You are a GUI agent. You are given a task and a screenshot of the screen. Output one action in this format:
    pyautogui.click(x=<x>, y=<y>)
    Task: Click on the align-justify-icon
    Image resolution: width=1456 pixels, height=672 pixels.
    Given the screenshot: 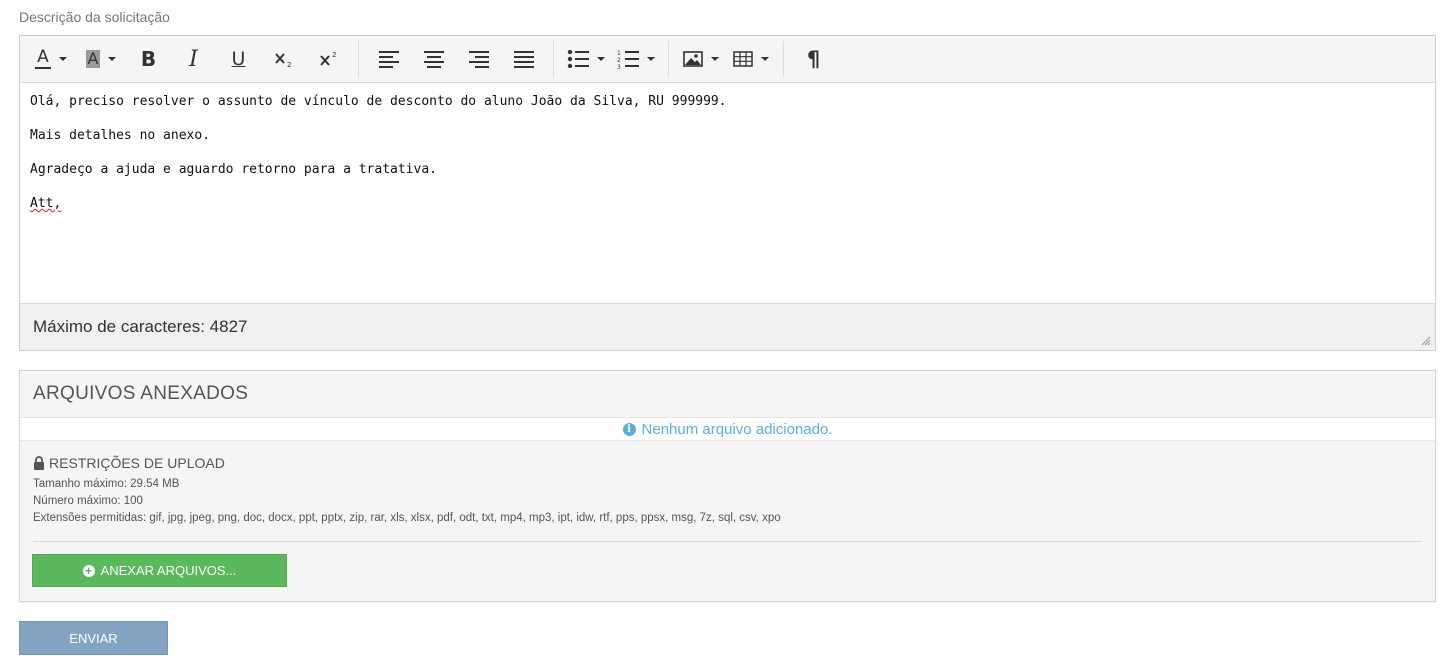 What is the action you would take?
    pyautogui.click(x=523, y=59)
    